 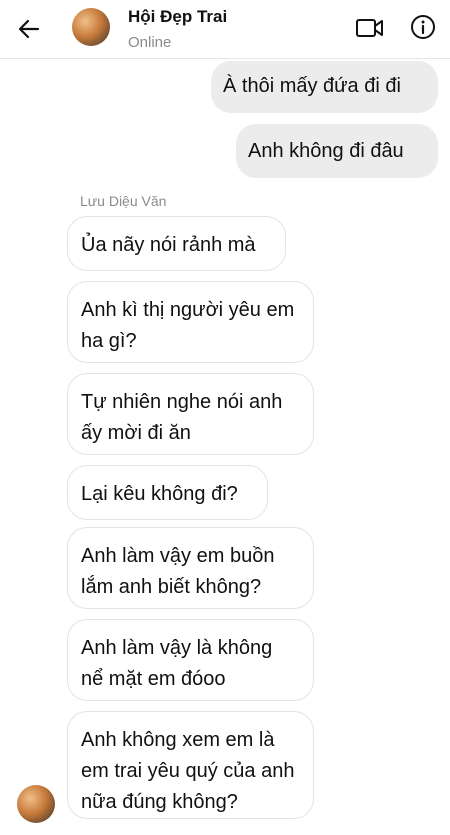 I want to click on info-button, so click(x=423, y=27).